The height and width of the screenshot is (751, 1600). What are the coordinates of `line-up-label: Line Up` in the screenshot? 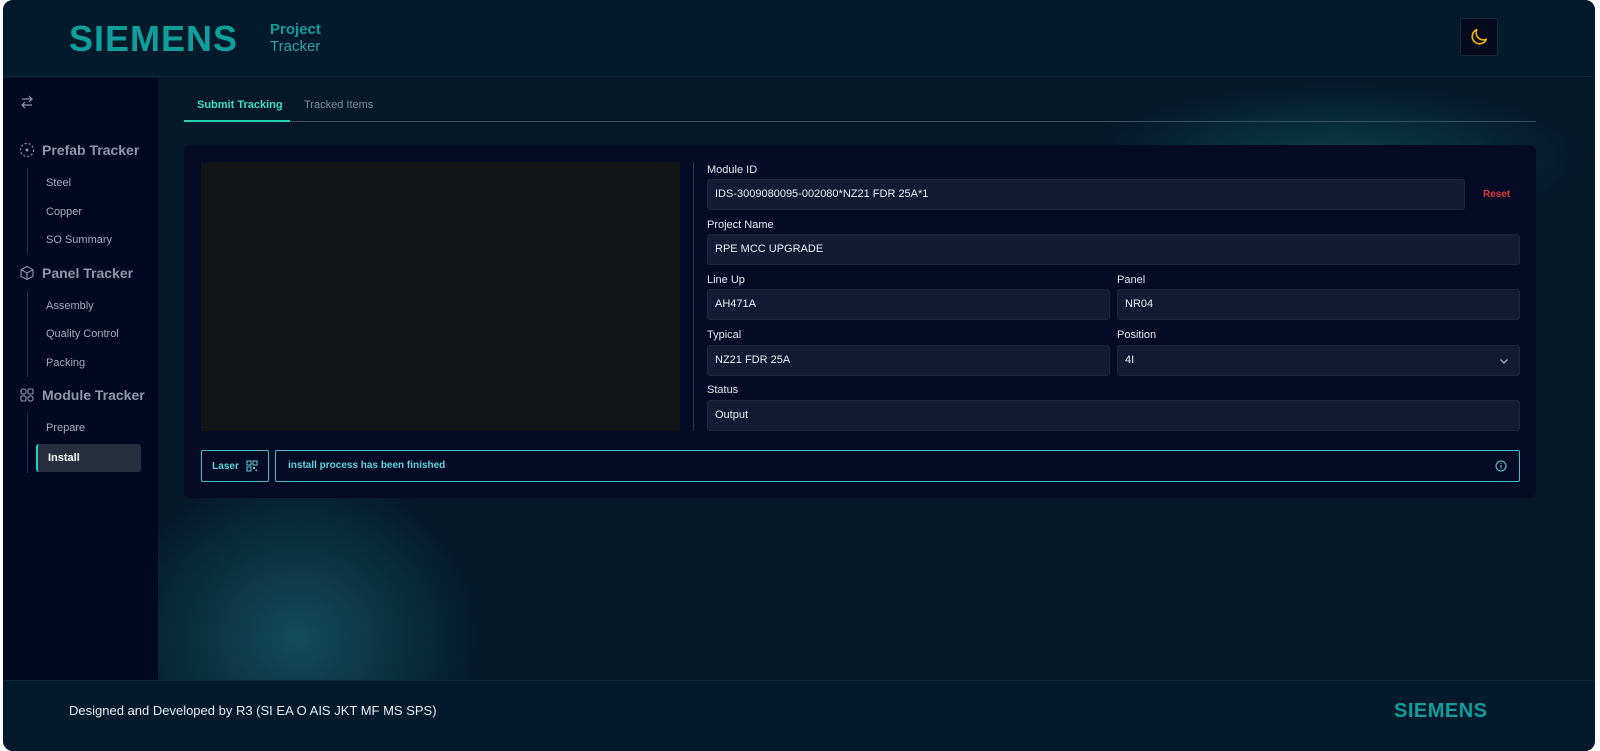 It's located at (726, 280).